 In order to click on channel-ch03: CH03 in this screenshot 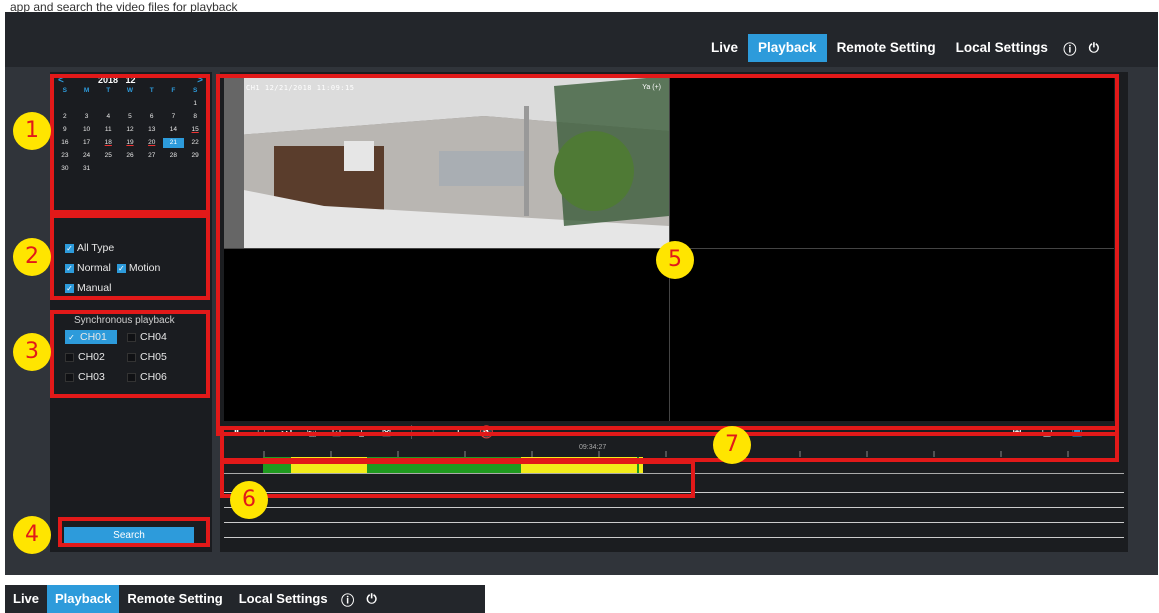, I will do `click(96, 377)`.